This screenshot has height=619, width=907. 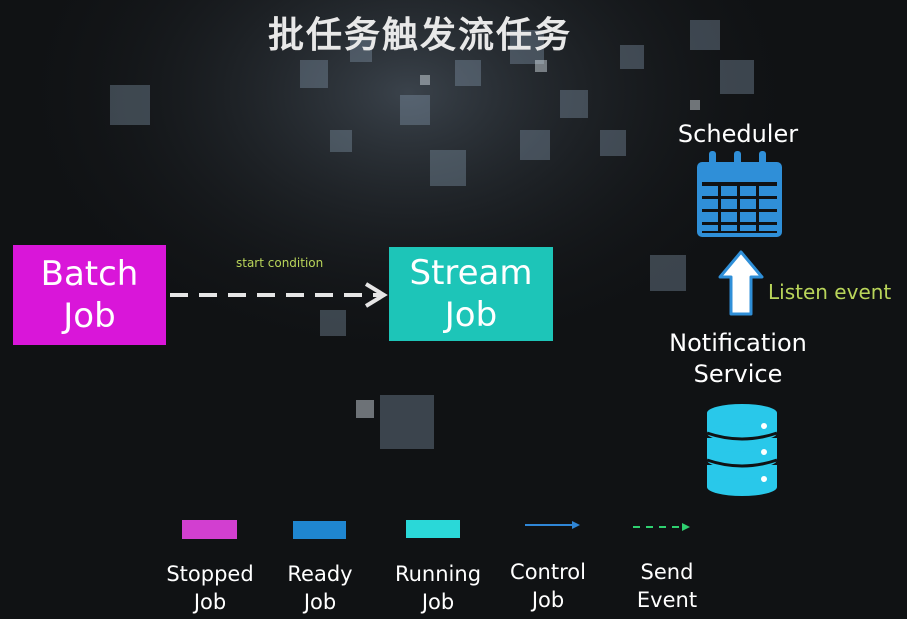 What do you see at coordinates (742, 450) in the screenshot?
I see `database-icon` at bounding box center [742, 450].